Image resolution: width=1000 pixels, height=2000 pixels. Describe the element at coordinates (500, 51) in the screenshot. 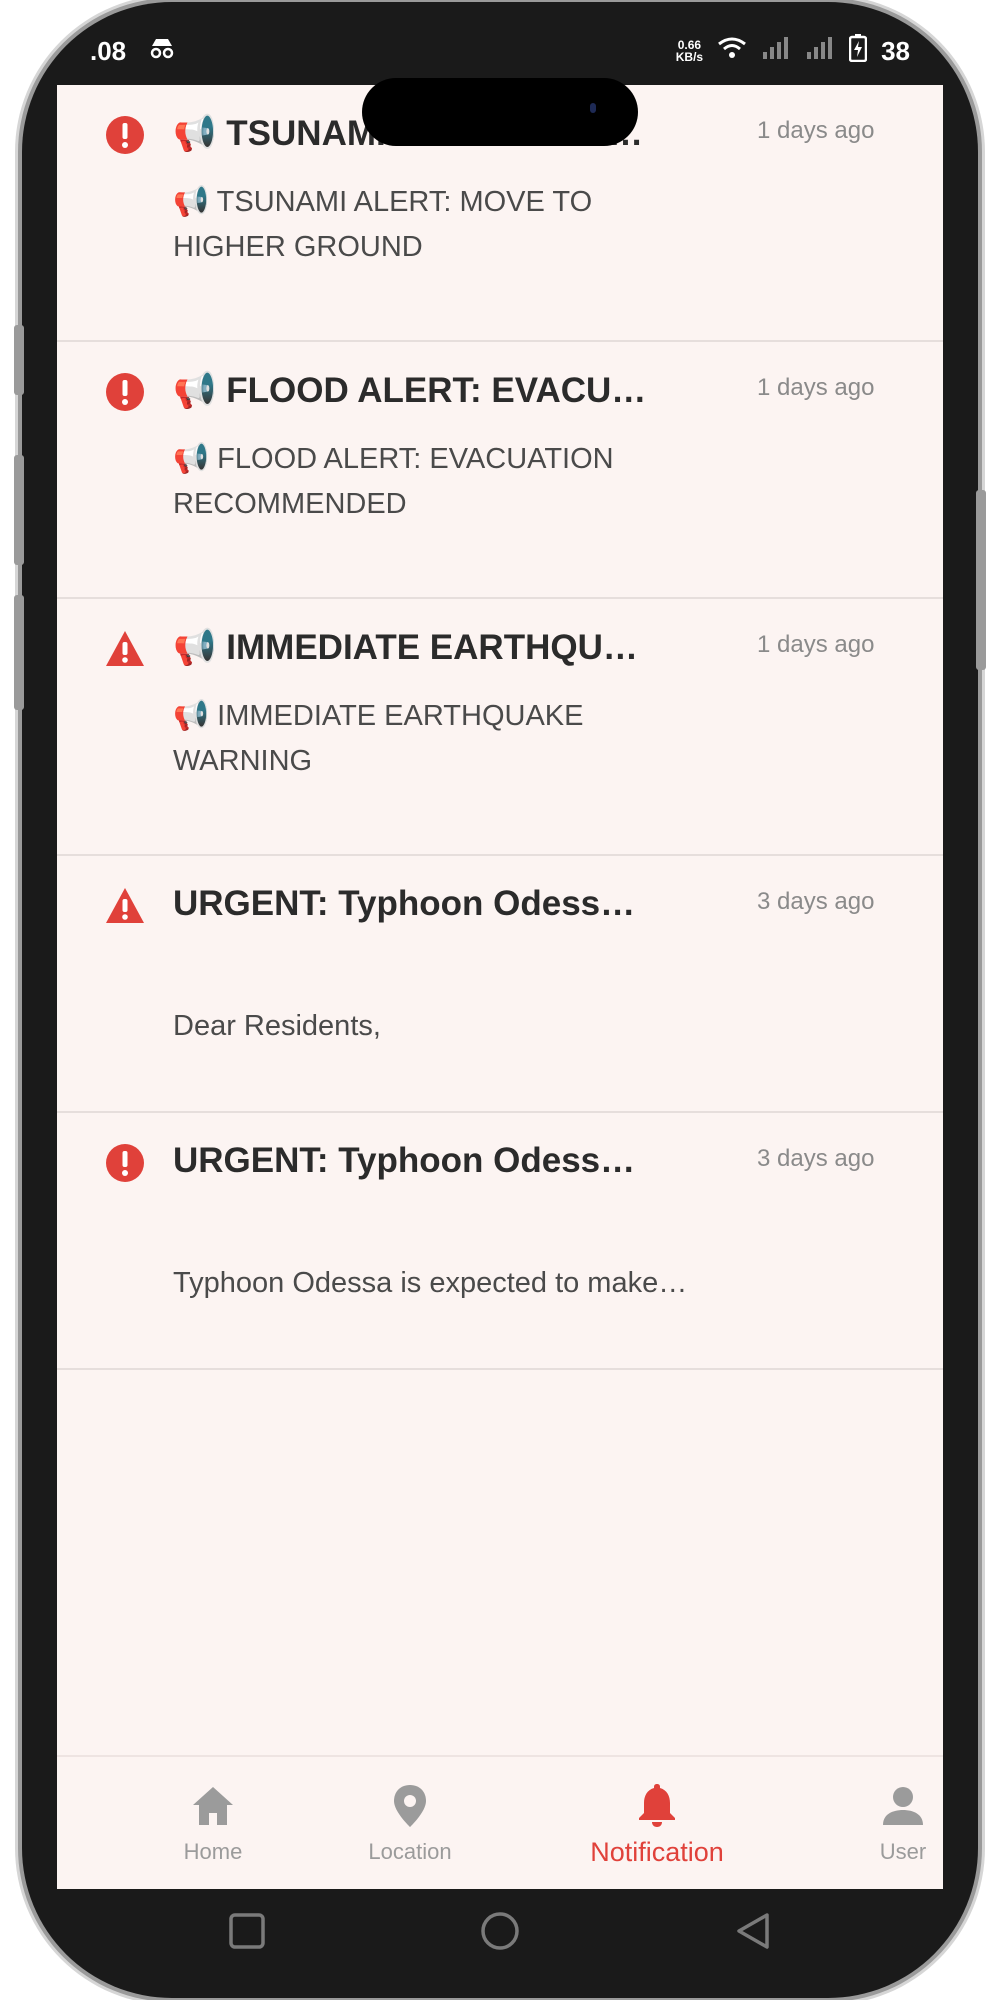

I see `status-bar: .08 0.66 KB/s 38` at that location.